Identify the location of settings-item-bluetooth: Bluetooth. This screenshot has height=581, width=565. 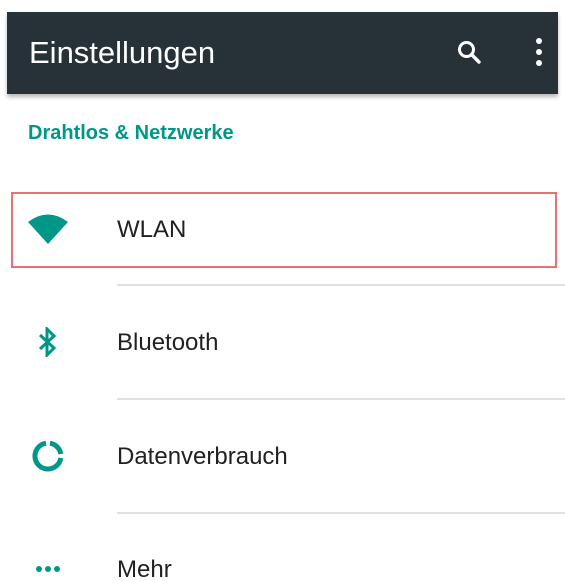
(285, 343).